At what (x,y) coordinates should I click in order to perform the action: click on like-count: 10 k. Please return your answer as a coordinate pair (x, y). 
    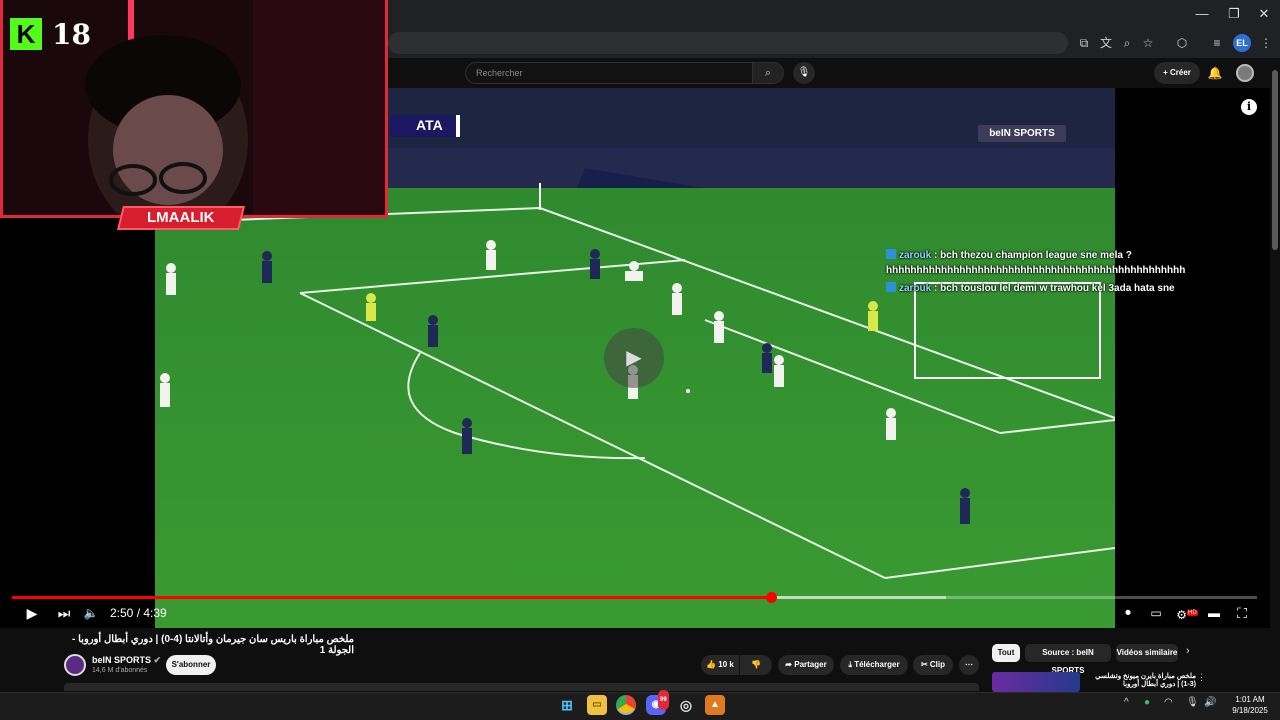
    Looking at the image, I should click on (726, 664).